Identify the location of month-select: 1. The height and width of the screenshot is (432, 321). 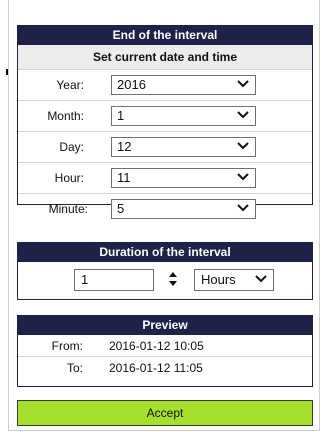
(183, 116).